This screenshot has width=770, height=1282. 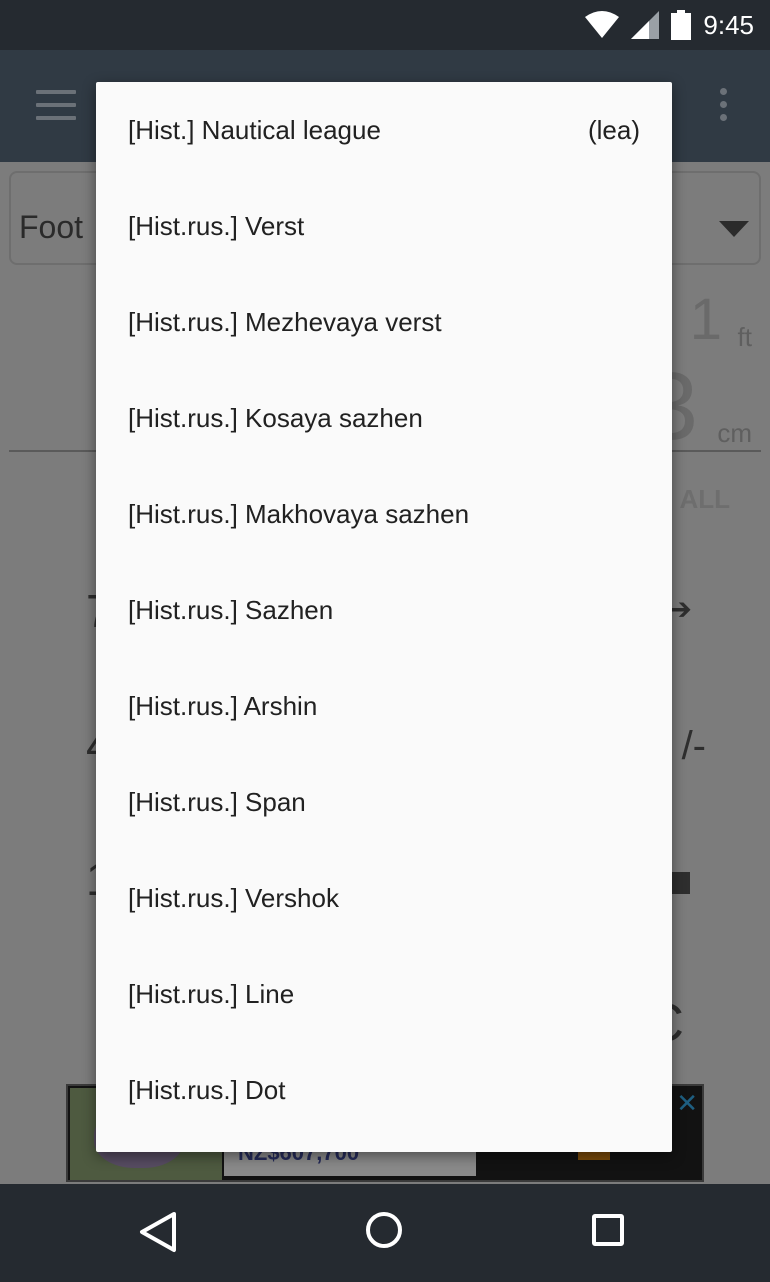 What do you see at coordinates (734, 229) in the screenshot?
I see `dropdown-caret-icon` at bounding box center [734, 229].